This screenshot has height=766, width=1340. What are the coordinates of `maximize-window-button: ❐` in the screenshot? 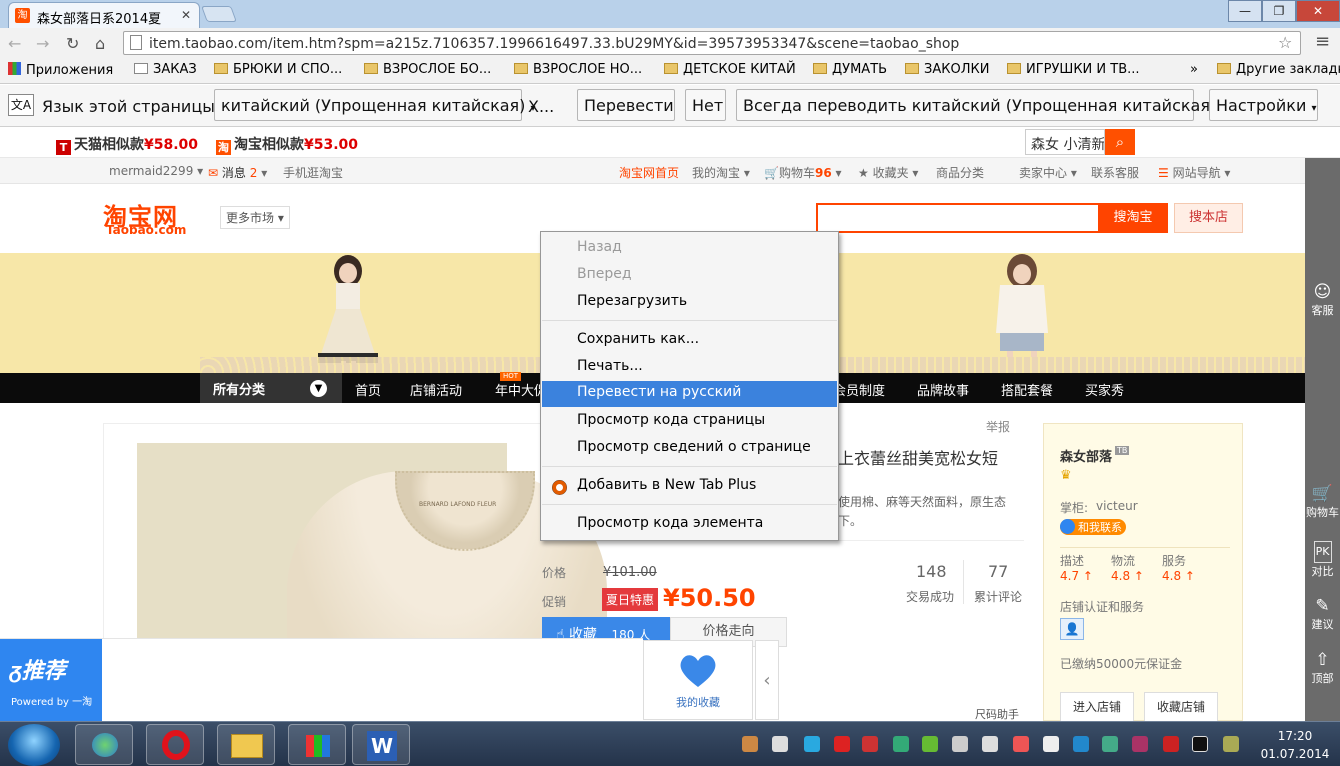 It's located at (1279, 11).